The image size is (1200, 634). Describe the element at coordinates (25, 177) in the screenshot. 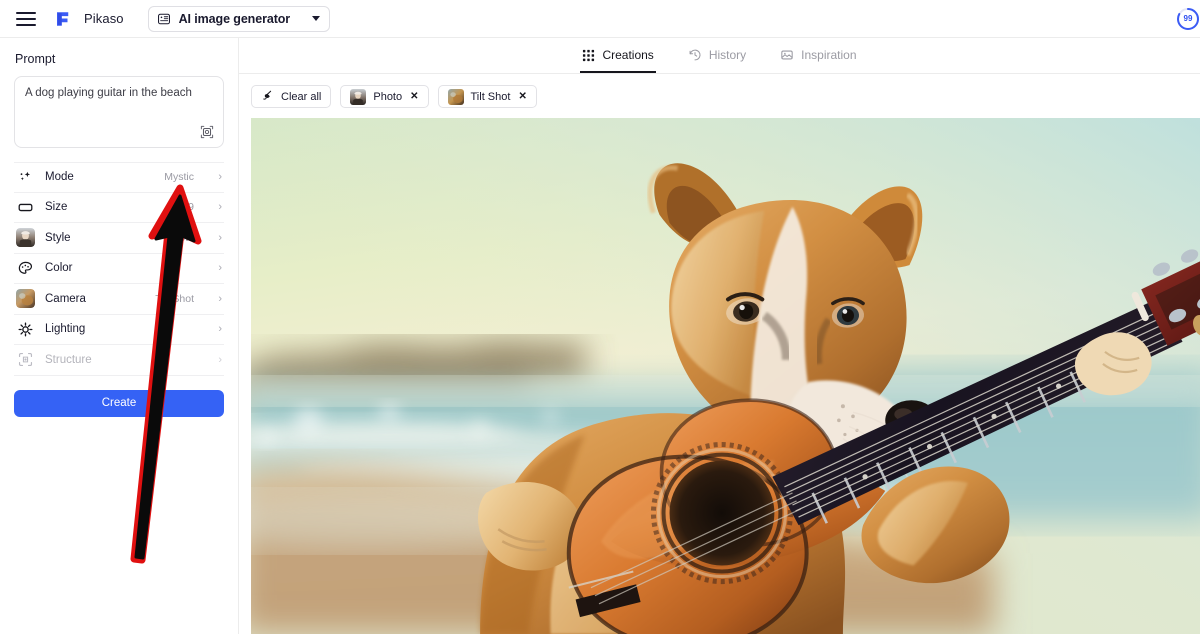

I see `sparkles-icon` at that location.